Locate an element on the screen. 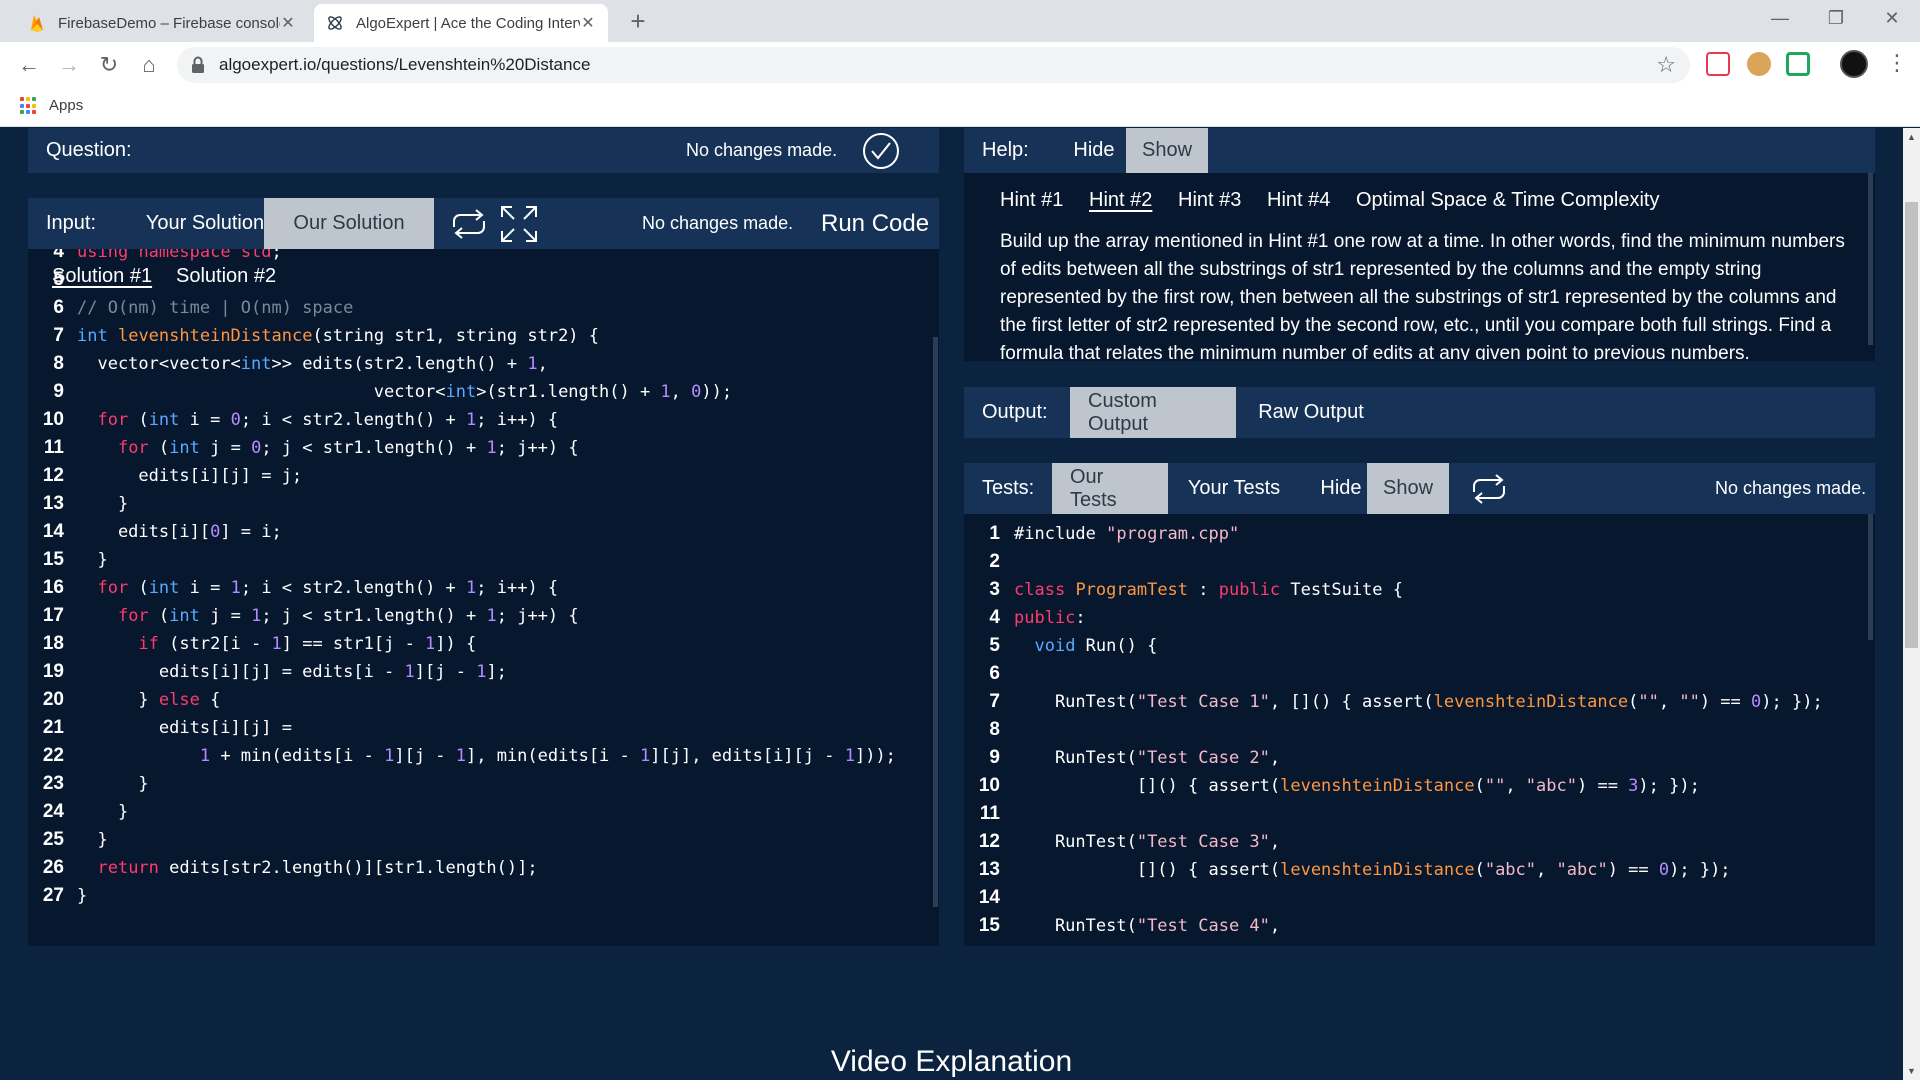 The height and width of the screenshot is (1080, 1920). custom-output-tab: Custom Output is located at coordinates (1153, 412).